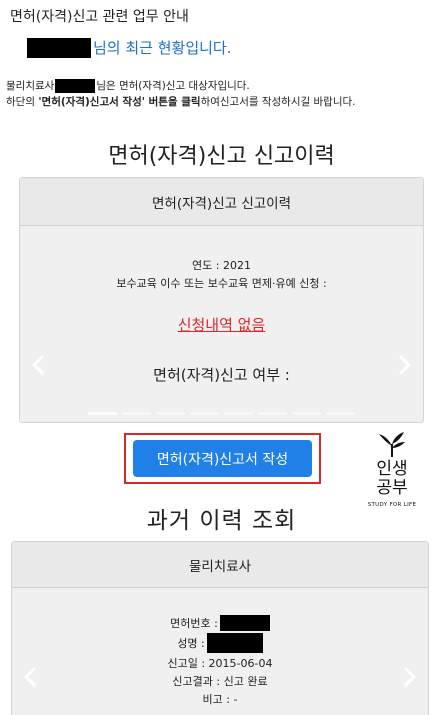  I want to click on notice-prefix: 물리치료사, so click(30, 86).